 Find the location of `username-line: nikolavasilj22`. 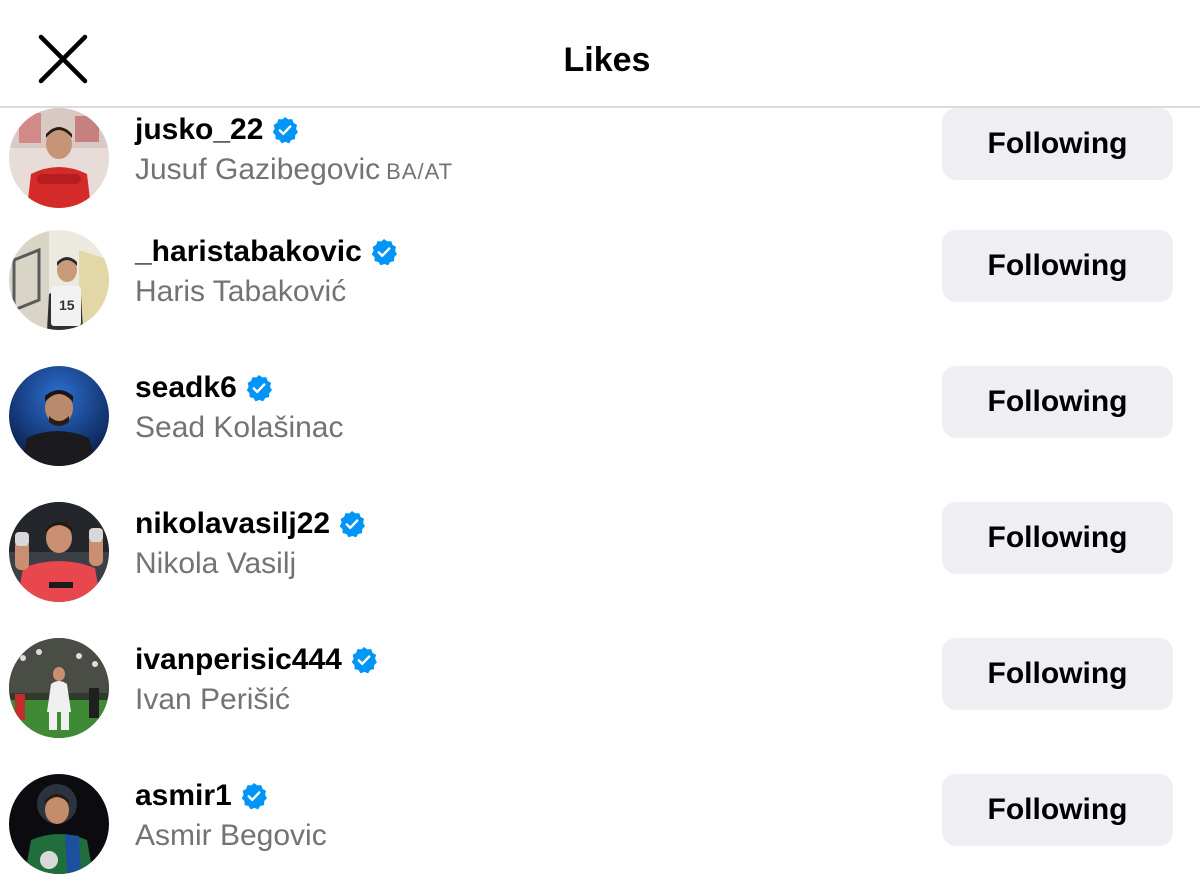

username-line: nikolavasilj22 is located at coordinates (250, 524).